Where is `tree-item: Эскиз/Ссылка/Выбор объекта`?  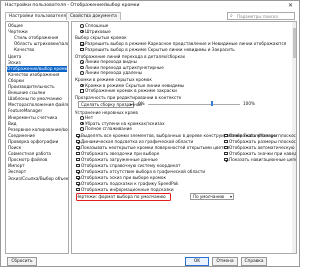
tree-item: Эскиз/Ссылка/Выбор объекта is located at coordinates (38, 179).